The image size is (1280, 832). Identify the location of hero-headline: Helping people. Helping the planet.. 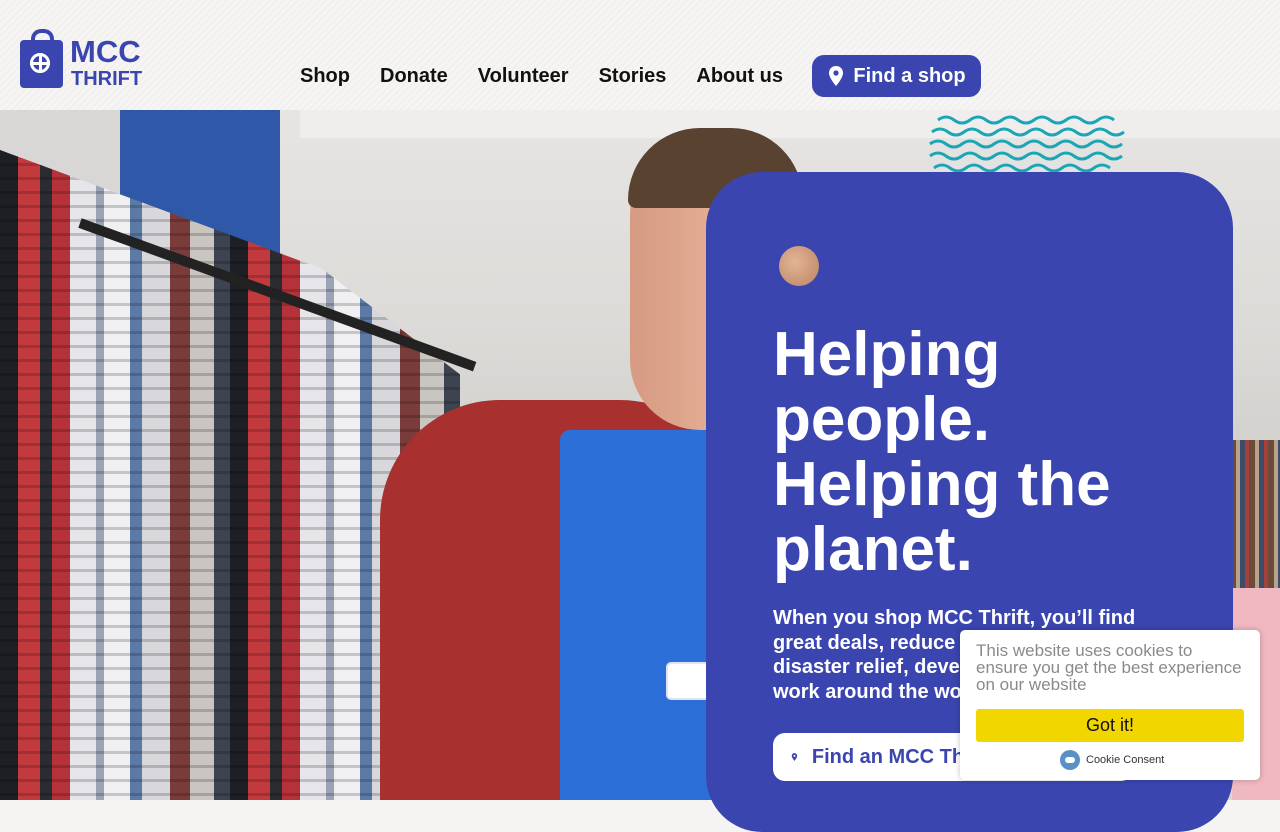
(942, 452).